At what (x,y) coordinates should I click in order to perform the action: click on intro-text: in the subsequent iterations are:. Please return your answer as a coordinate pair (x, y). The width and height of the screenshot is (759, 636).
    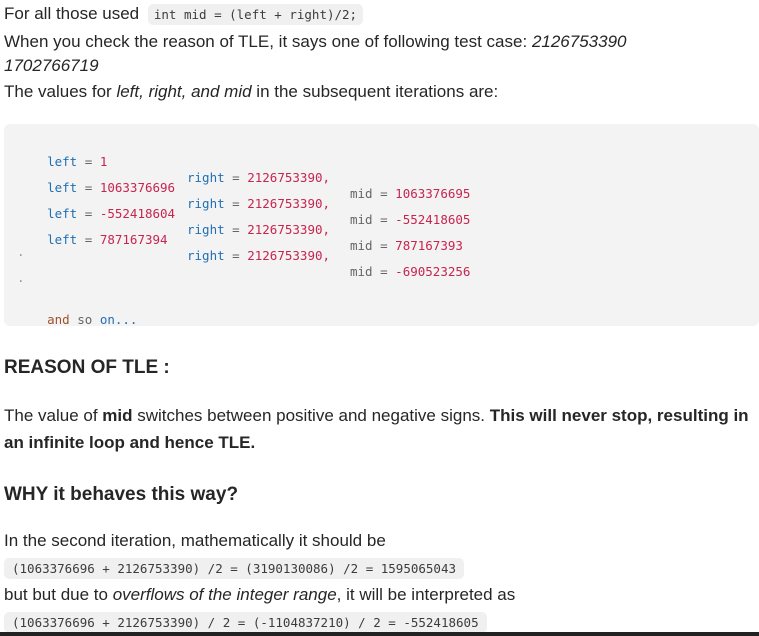
    Looking at the image, I should click on (375, 91).